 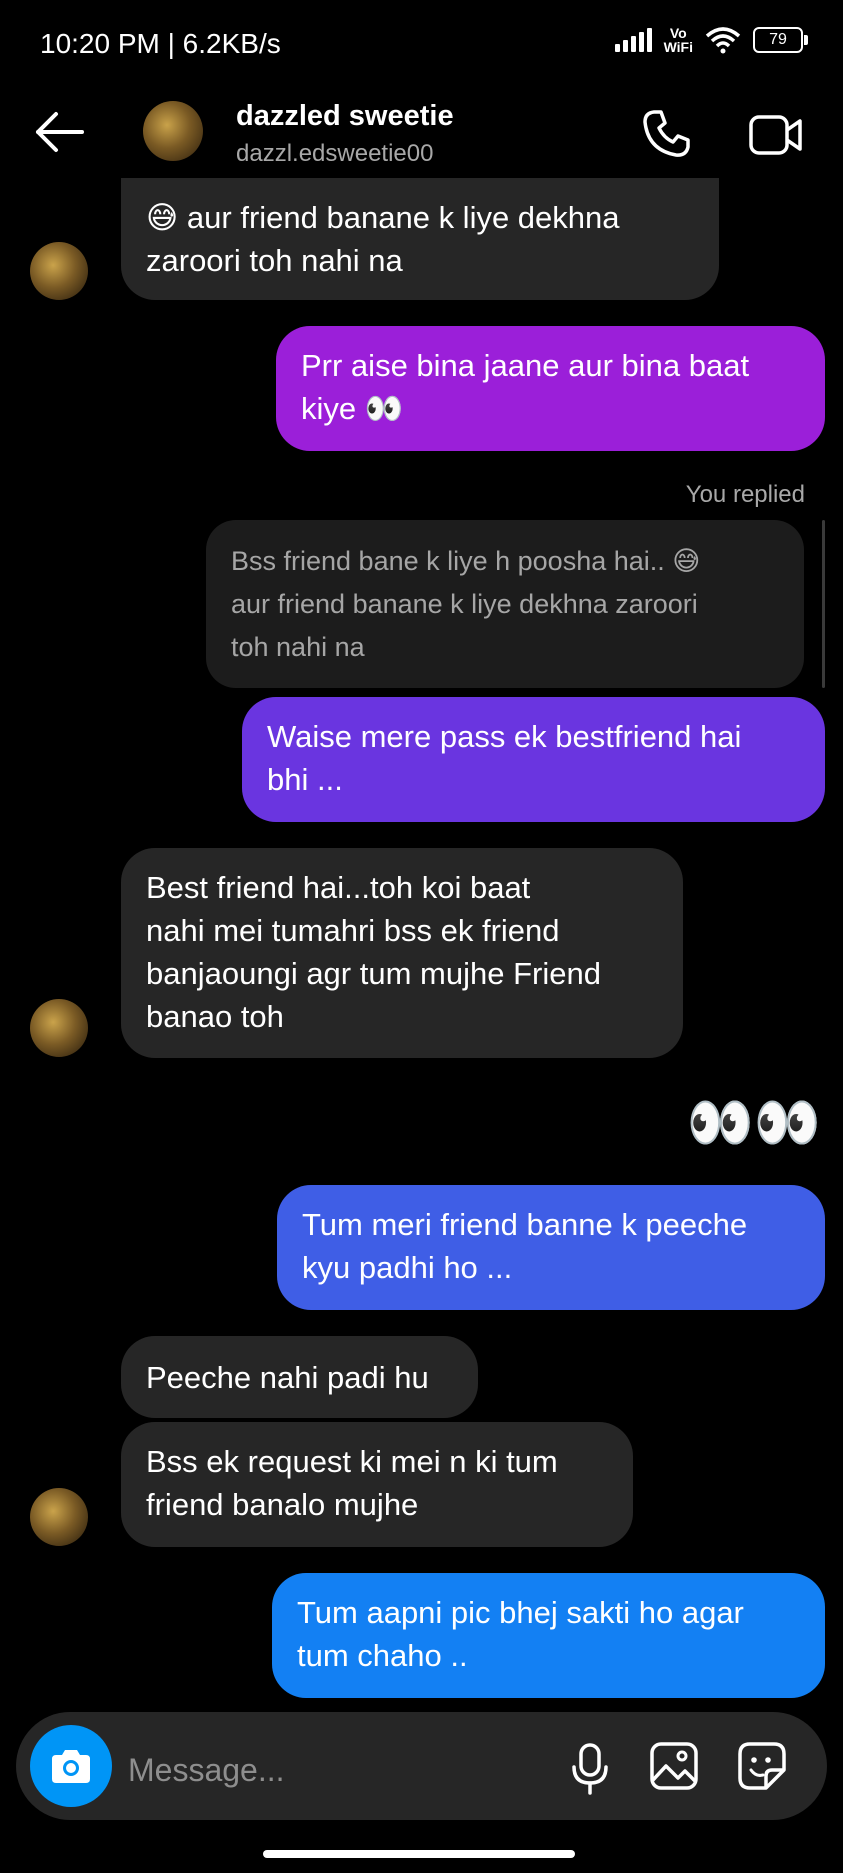 What do you see at coordinates (173, 131) in the screenshot?
I see `header-avatar` at bounding box center [173, 131].